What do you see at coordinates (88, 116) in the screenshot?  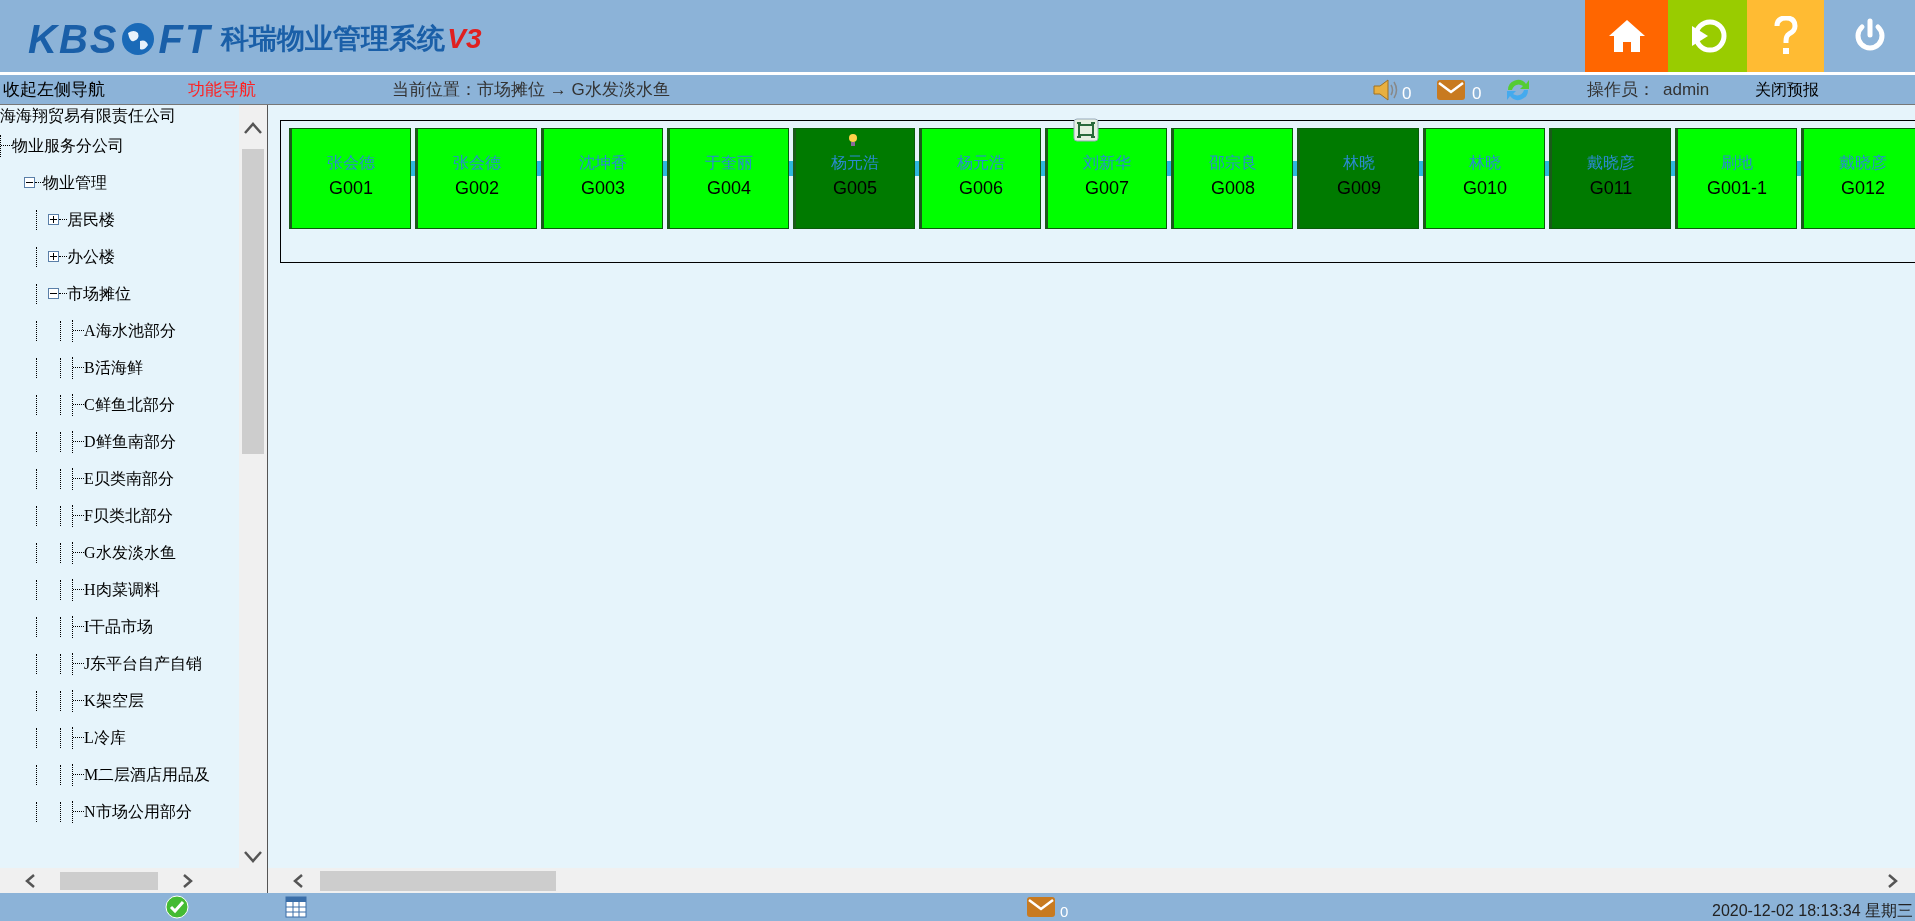 I see `tree-item: 海海翔贸易有限责任公司` at bounding box center [88, 116].